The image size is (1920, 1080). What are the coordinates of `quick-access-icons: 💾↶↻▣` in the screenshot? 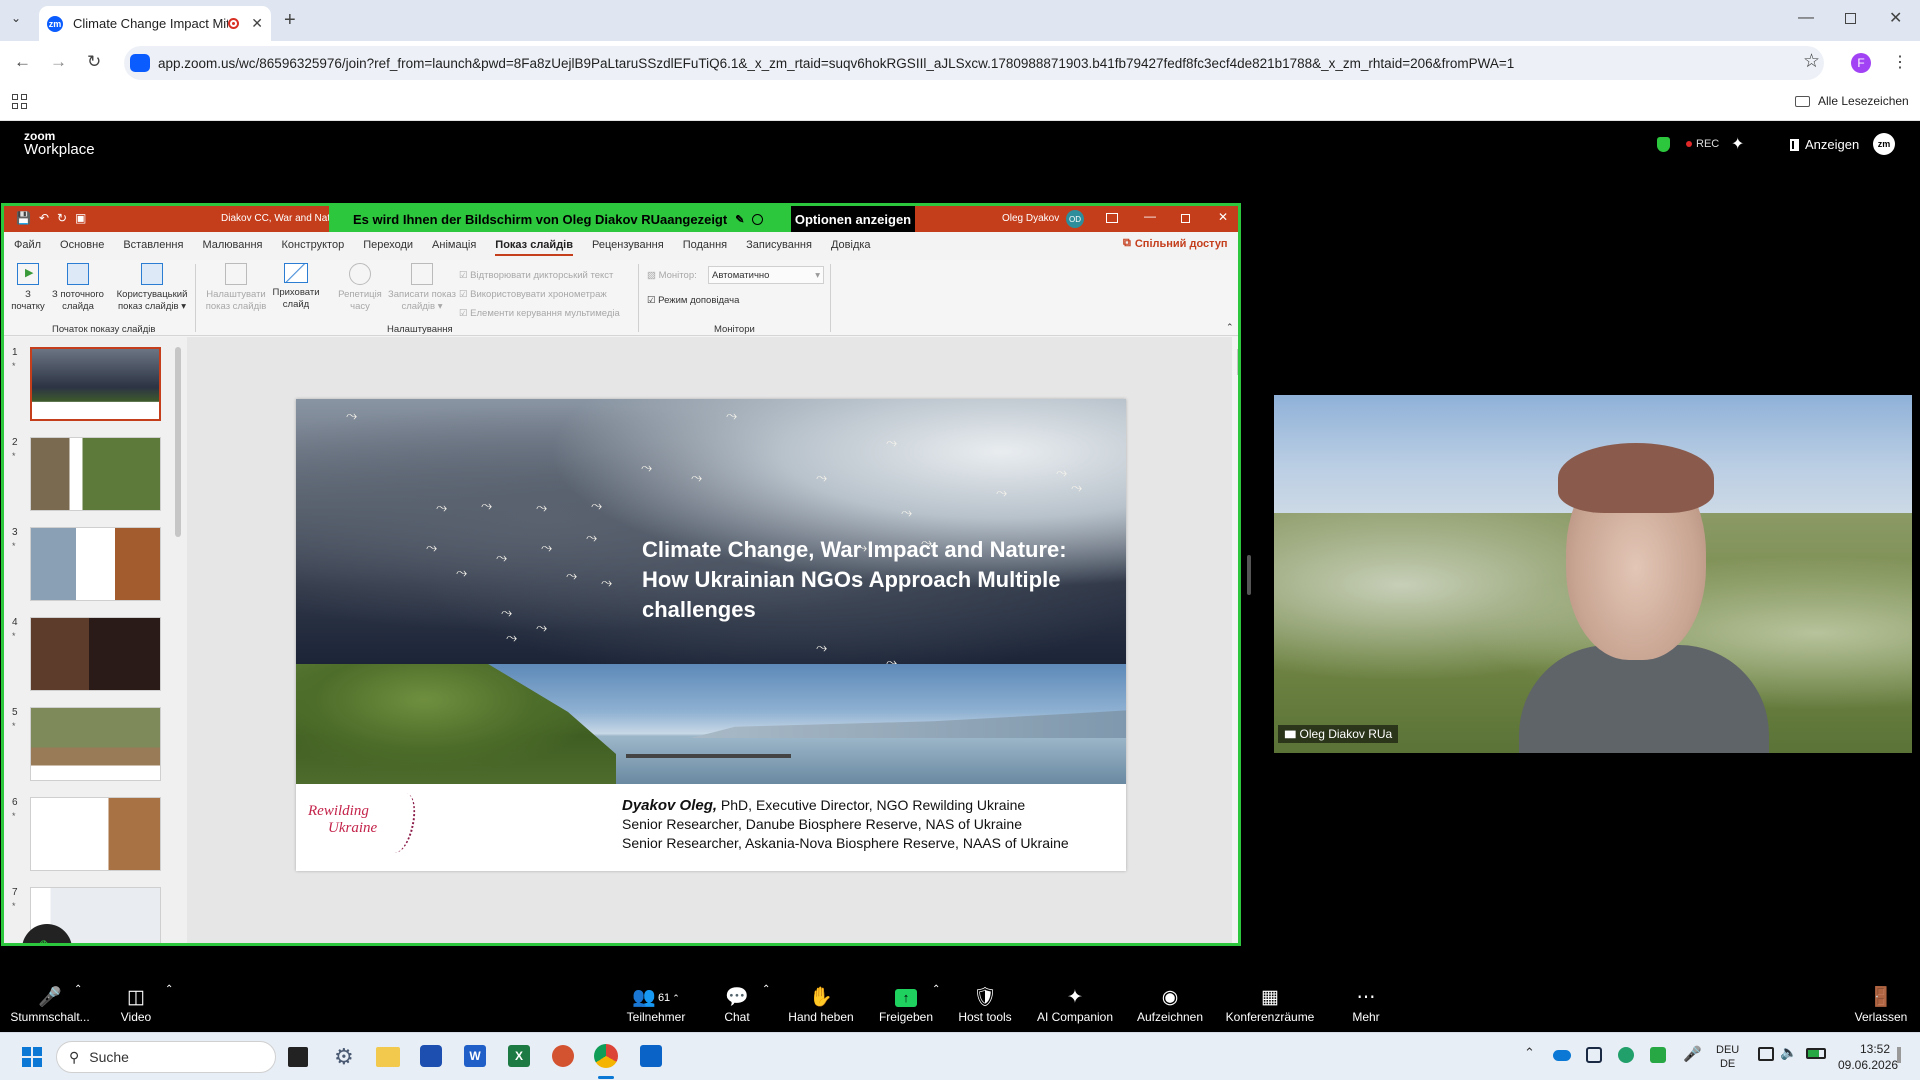 It's located at (55, 218).